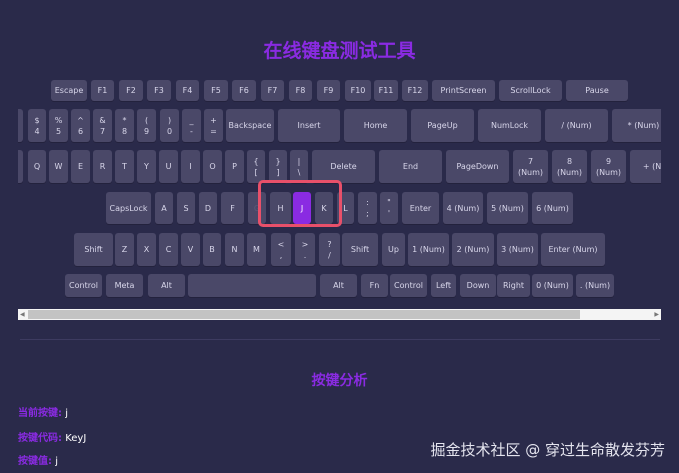 The image size is (679, 473). Describe the element at coordinates (80, 166) in the screenshot. I see `key-e: E` at that location.